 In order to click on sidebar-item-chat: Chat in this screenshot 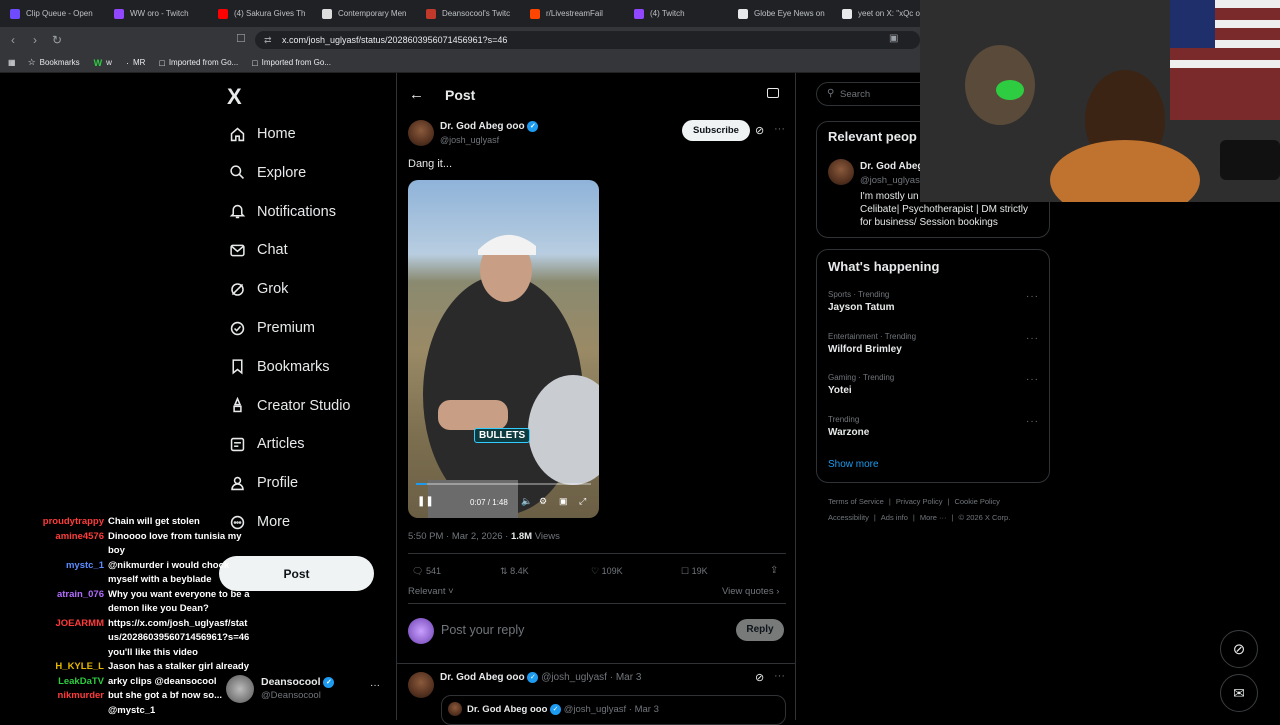, I will do `click(257, 250)`.